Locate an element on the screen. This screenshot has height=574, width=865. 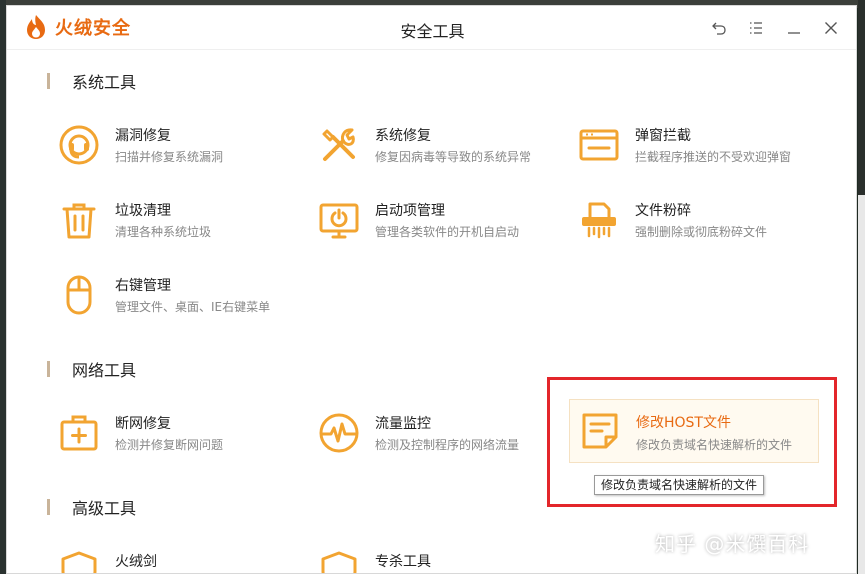
back-button is located at coordinates (719, 28).